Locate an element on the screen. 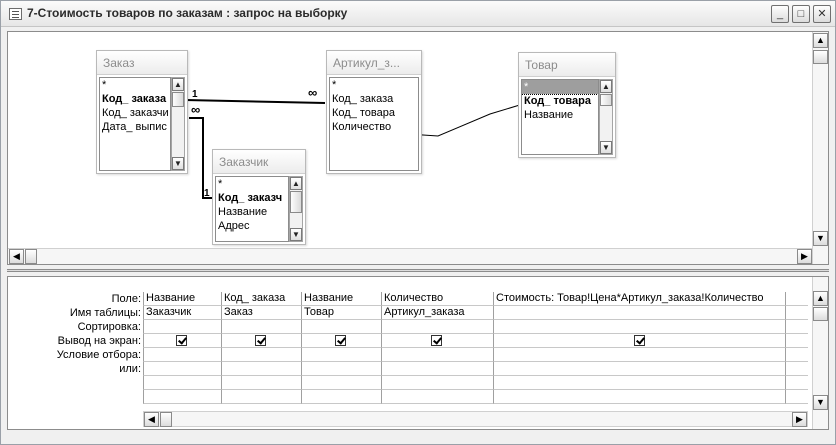 Image resolution: width=836 pixels, height=445 pixels. pane-splitter is located at coordinates (418, 270).